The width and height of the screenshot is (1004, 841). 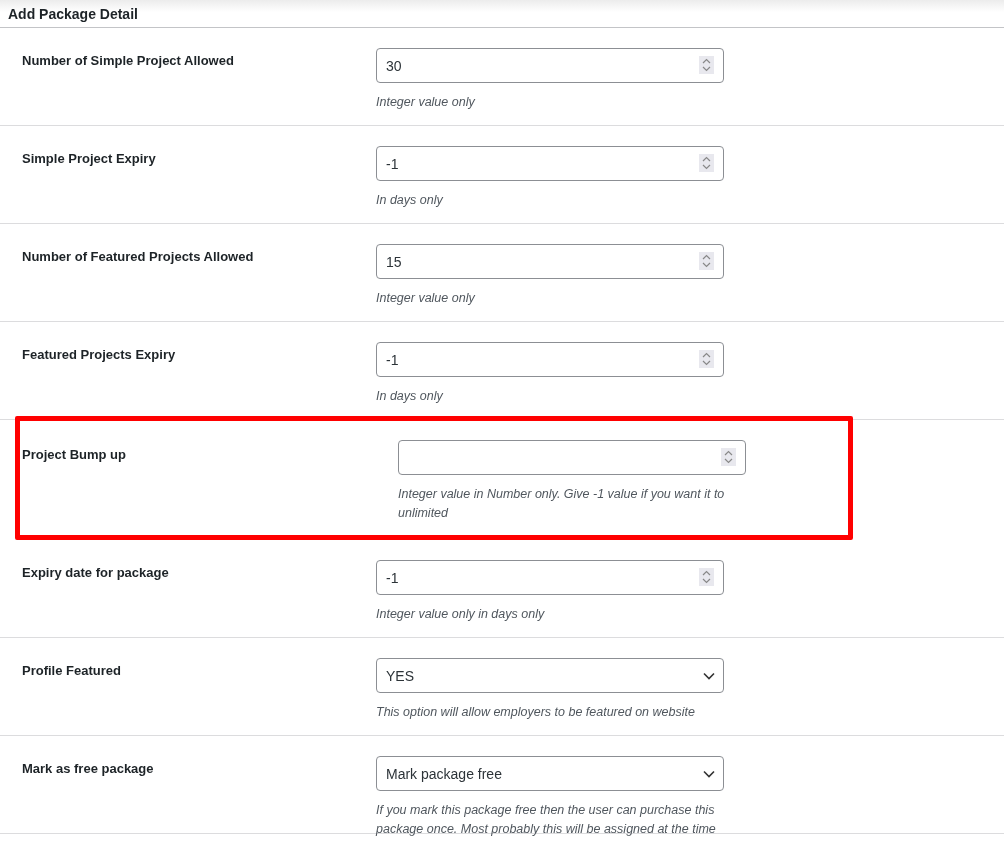 What do you see at coordinates (99, 355) in the screenshot?
I see `field-label: Featured Projects Expiry` at bounding box center [99, 355].